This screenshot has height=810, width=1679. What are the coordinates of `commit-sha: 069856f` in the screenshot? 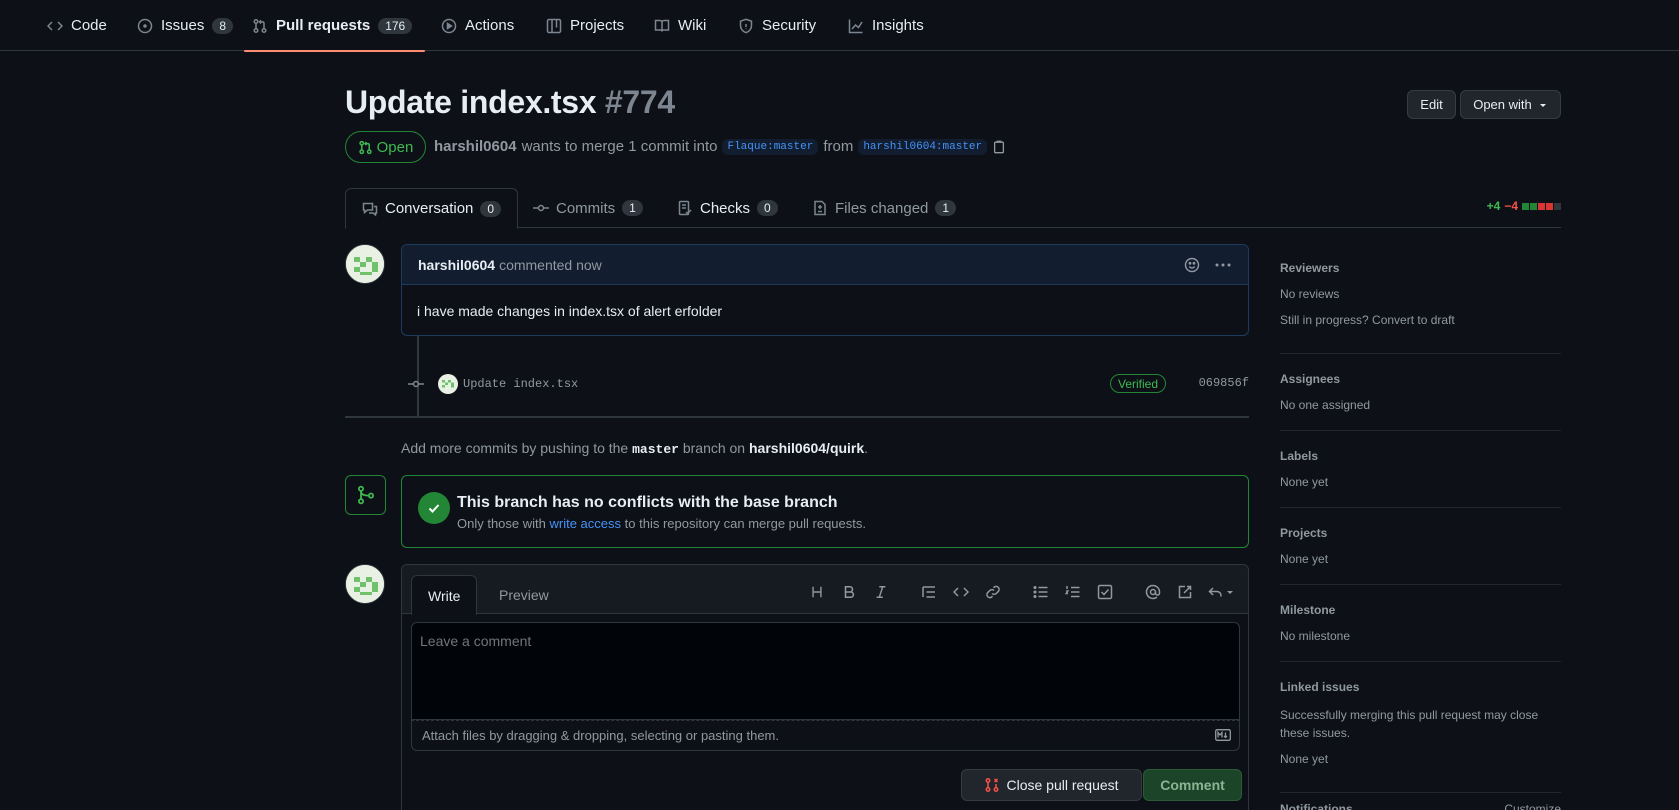 It's located at (1224, 383).